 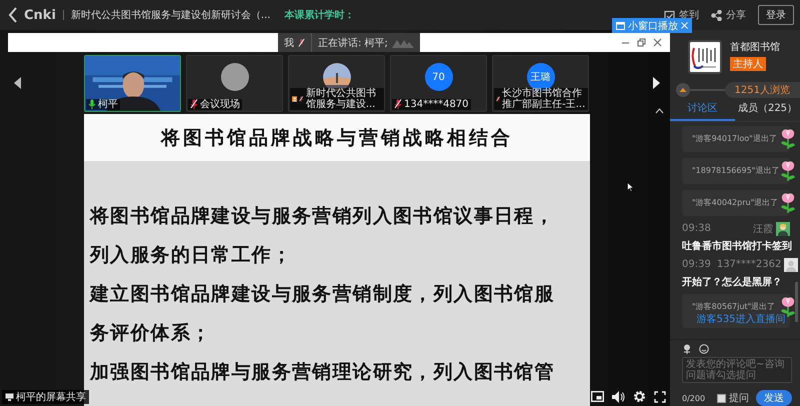 I want to click on slide-title: 将图书馆品牌战略与营销战略相结合, so click(x=337, y=137).